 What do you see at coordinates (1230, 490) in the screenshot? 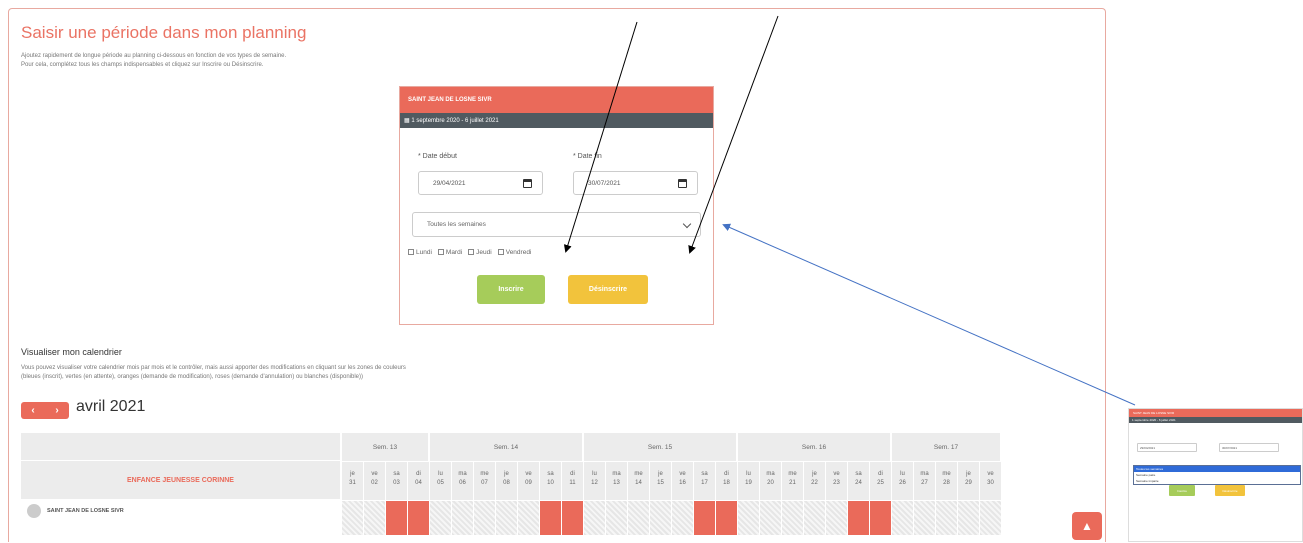
I see `thumb-desinscrire-button: Désinscrire` at bounding box center [1230, 490].